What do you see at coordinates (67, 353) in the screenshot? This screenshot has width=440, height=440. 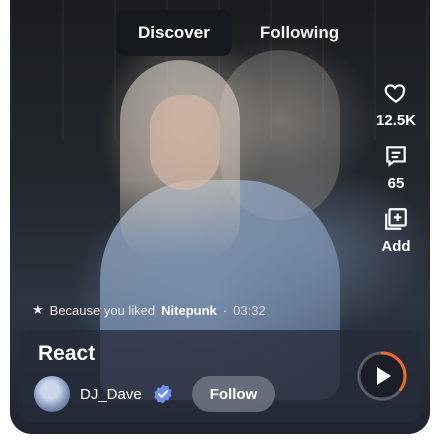 I see `track-title: React` at bounding box center [67, 353].